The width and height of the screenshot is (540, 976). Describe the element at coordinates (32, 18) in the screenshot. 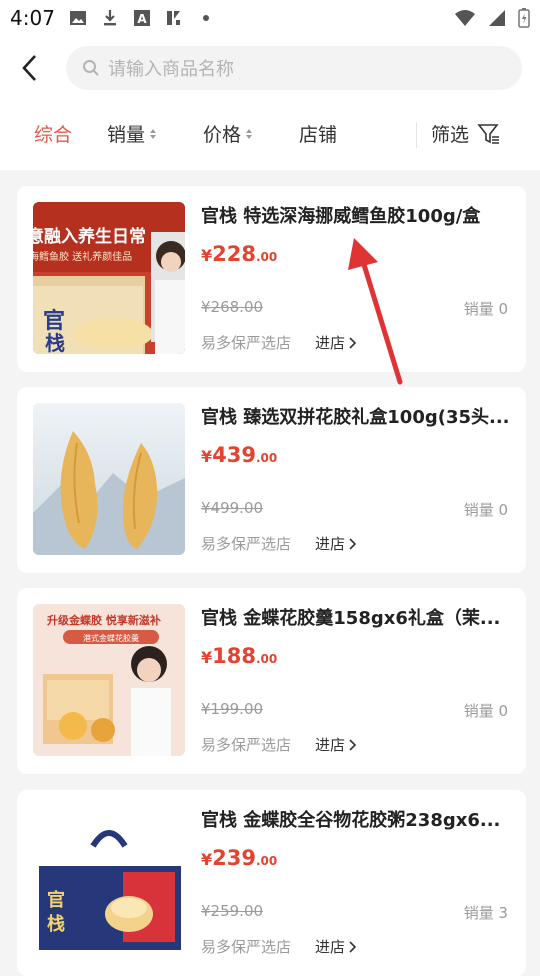

I see `status-time: 4:07` at that location.